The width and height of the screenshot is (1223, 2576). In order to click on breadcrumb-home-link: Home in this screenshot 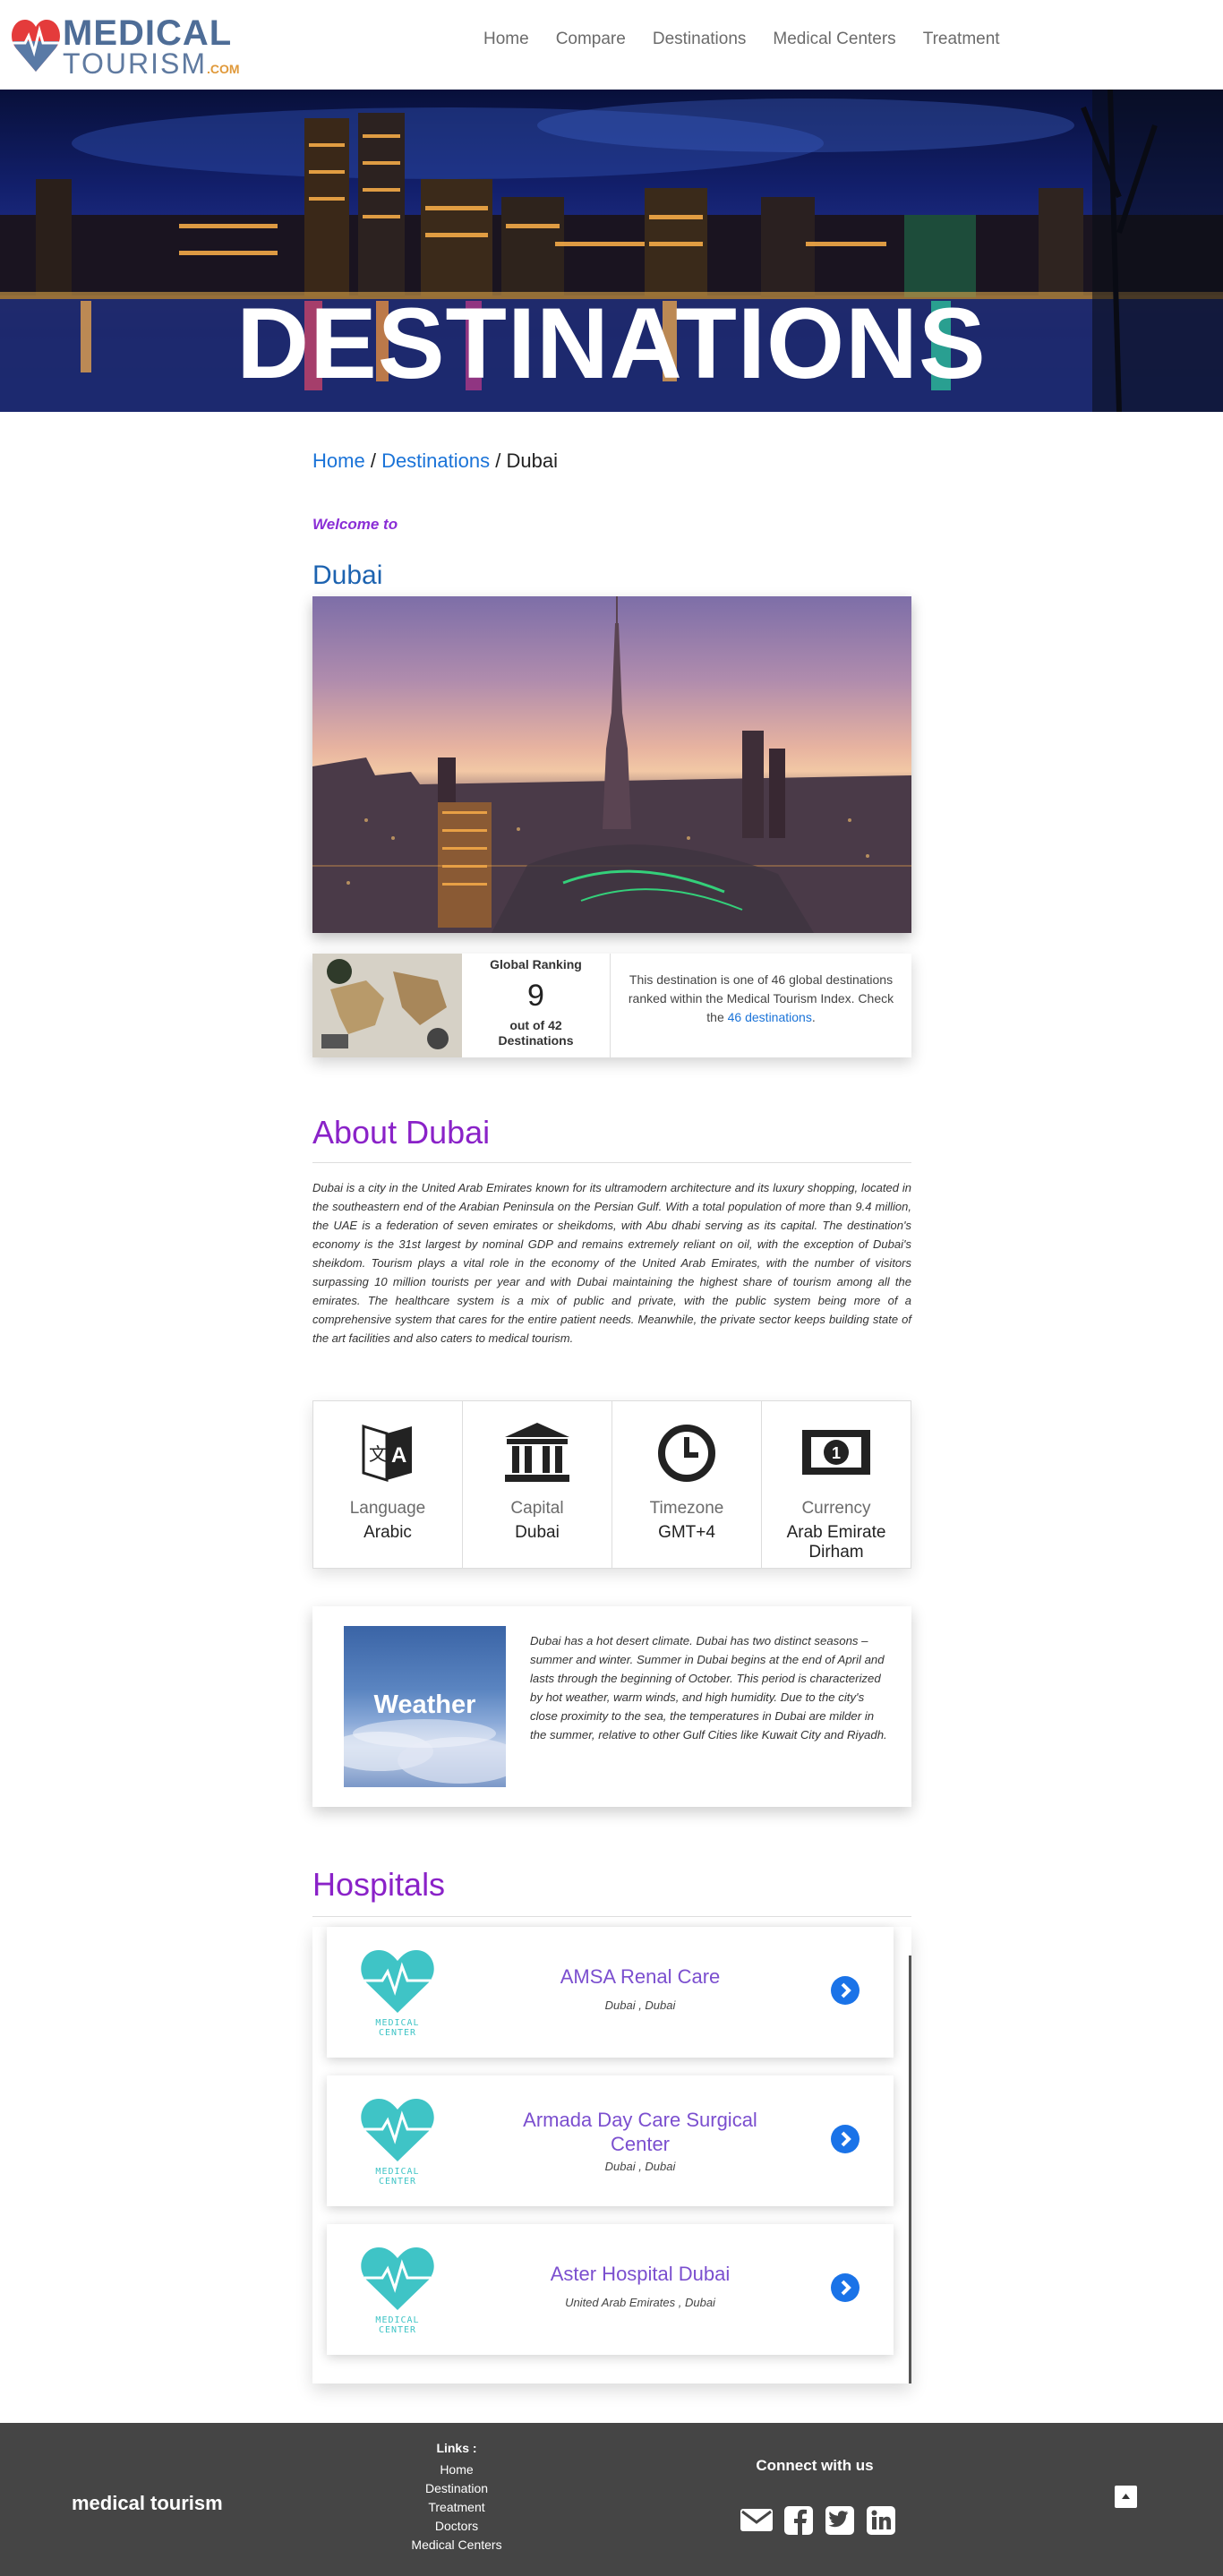, I will do `click(338, 460)`.